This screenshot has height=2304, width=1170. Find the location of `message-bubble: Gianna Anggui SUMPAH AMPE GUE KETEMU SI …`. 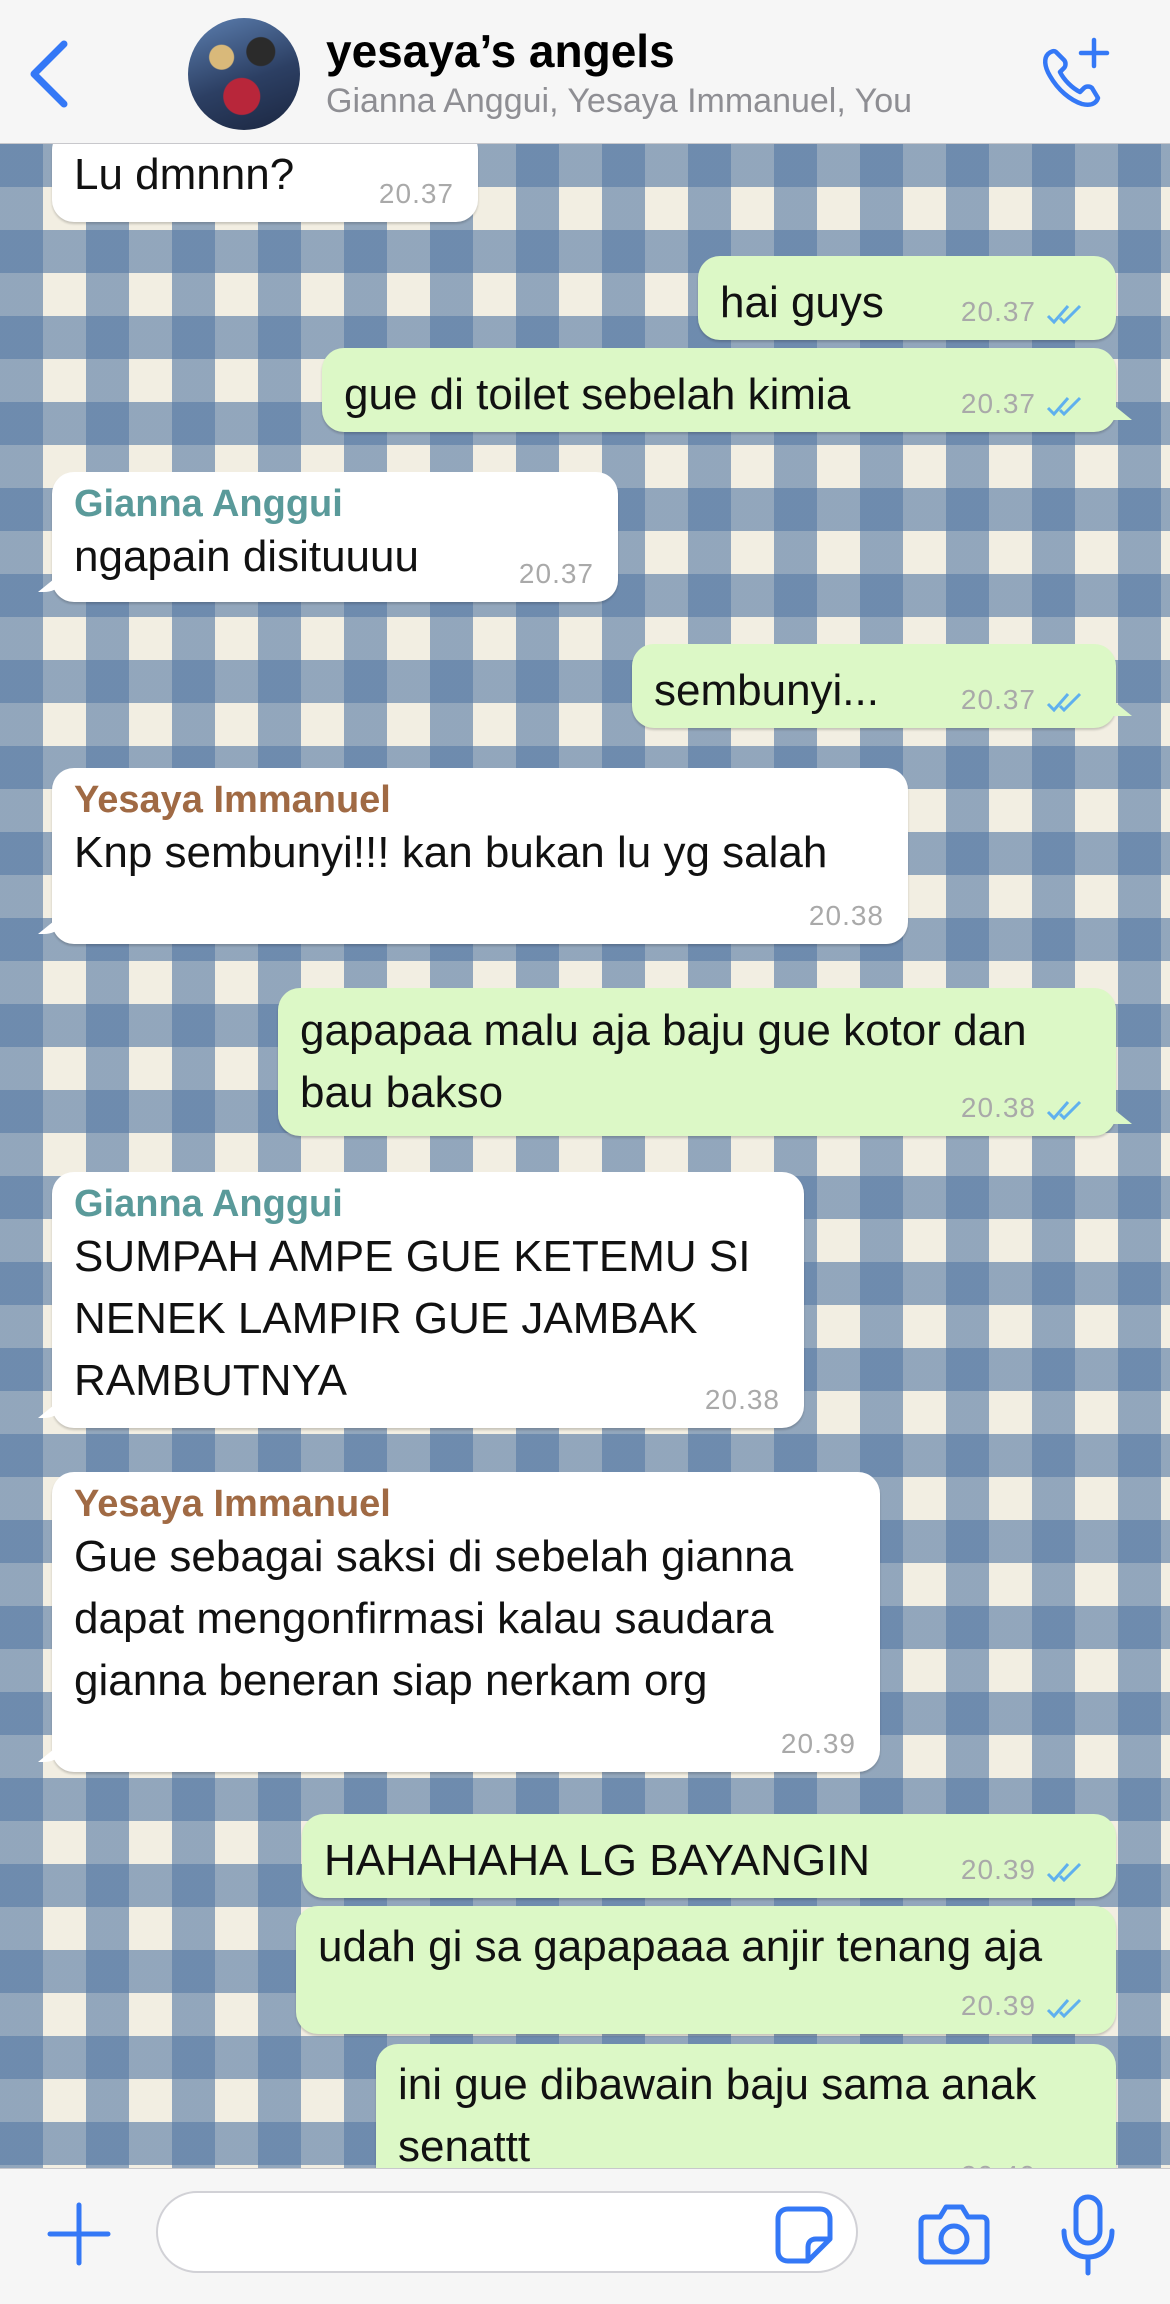

message-bubble: Gianna Anggui SUMPAH AMPE GUE KETEMU SI … is located at coordinates (428, 1300).